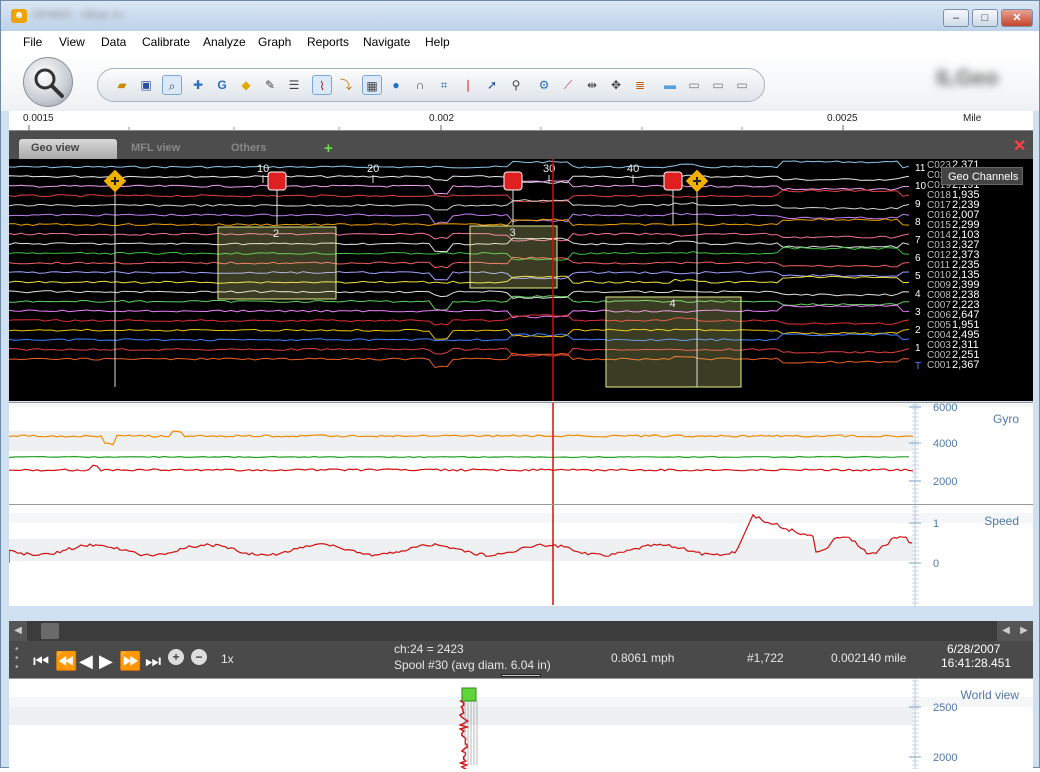 This screenshot has width=1040, height=772. Describe the element at coordinates (155, 149) in the screenshot. I see `tab-mfl-view: MFL view` at that location.